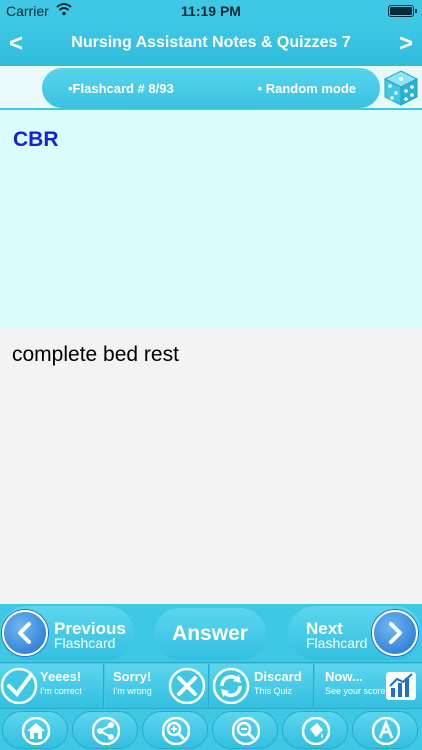 The width and height of the screenshot is (422, 750). Describe the element at coordinates (315, 730) in the screenshot. I see `theme-color-button` at that location.